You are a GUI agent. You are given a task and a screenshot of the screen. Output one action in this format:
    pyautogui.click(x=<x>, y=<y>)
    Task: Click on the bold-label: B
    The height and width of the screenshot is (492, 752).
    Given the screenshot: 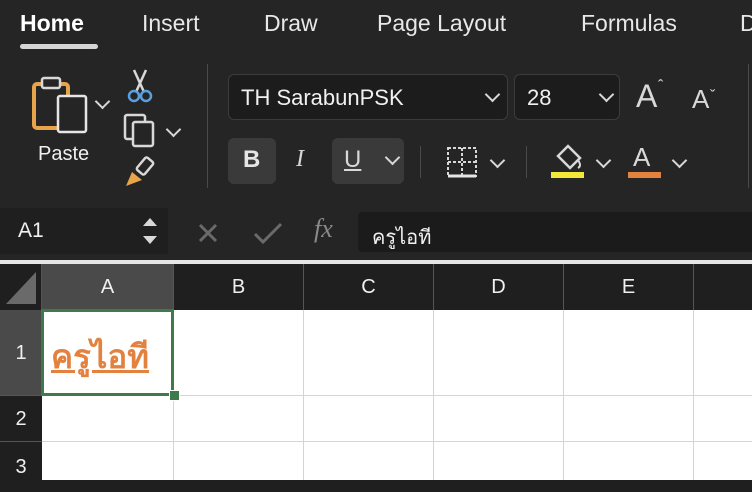 What is the action you would take?
    pyautogui.click(x=252, y=159)
    